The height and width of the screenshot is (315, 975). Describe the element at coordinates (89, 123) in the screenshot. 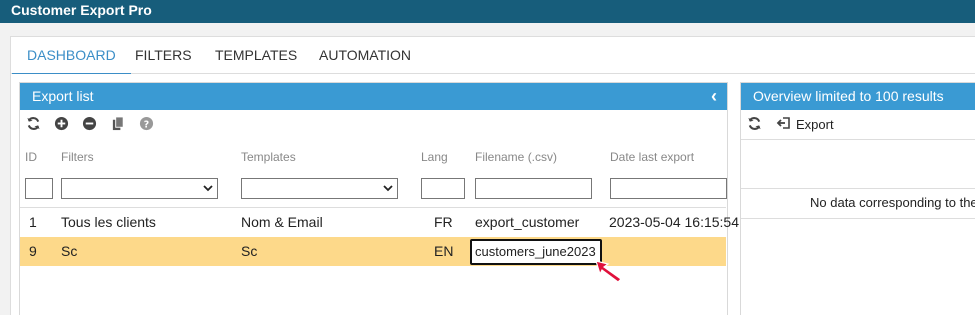

I see `remove-icon` at that location.